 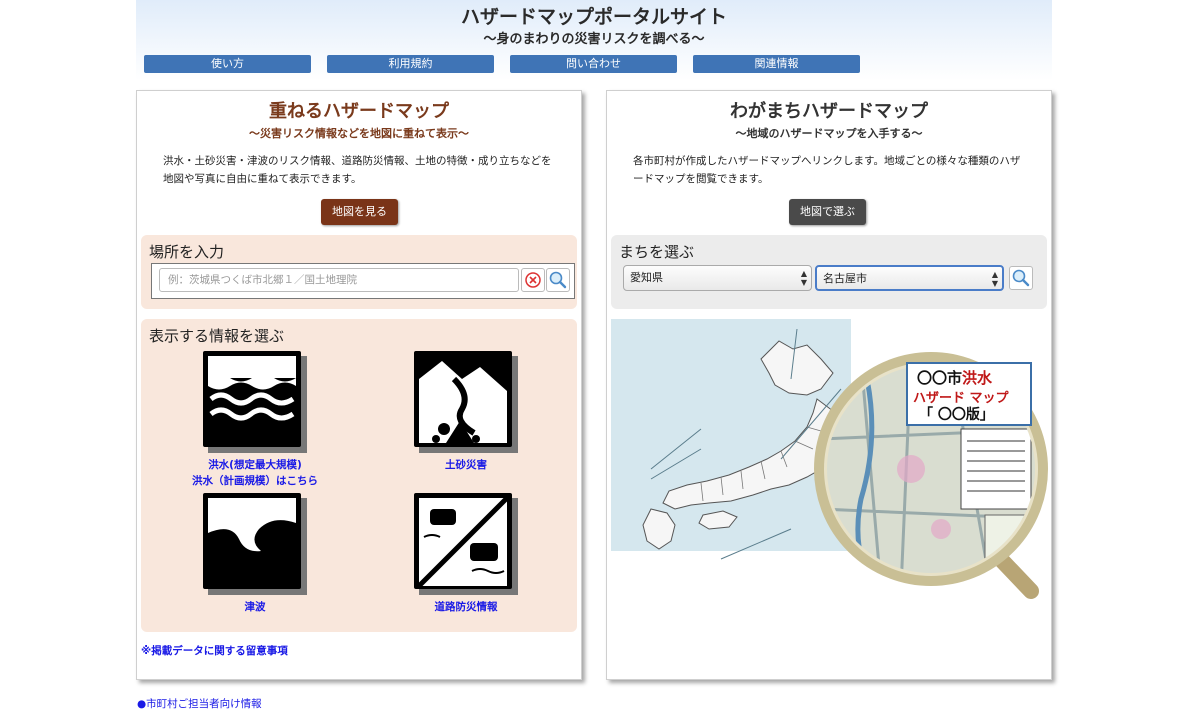 I want to click on town-select-title: まちを選ぶ, so click(x=657, y=252).